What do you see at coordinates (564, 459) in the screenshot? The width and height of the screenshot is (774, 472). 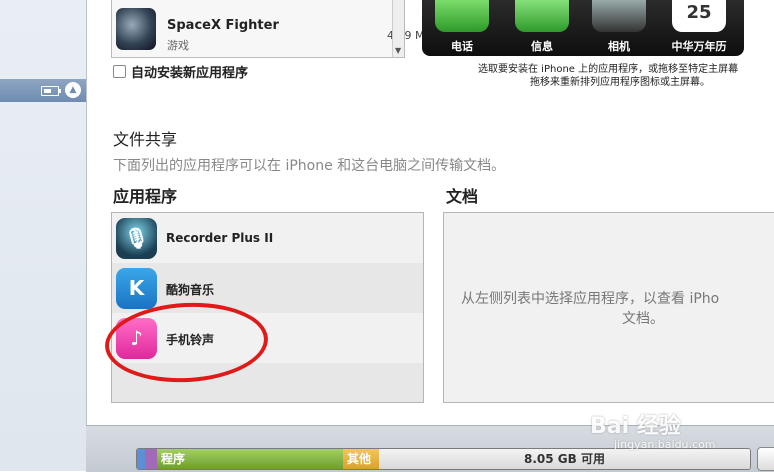 I see `free-space-segment: 8.05 GB 可用` at bounding box center [564, 459].